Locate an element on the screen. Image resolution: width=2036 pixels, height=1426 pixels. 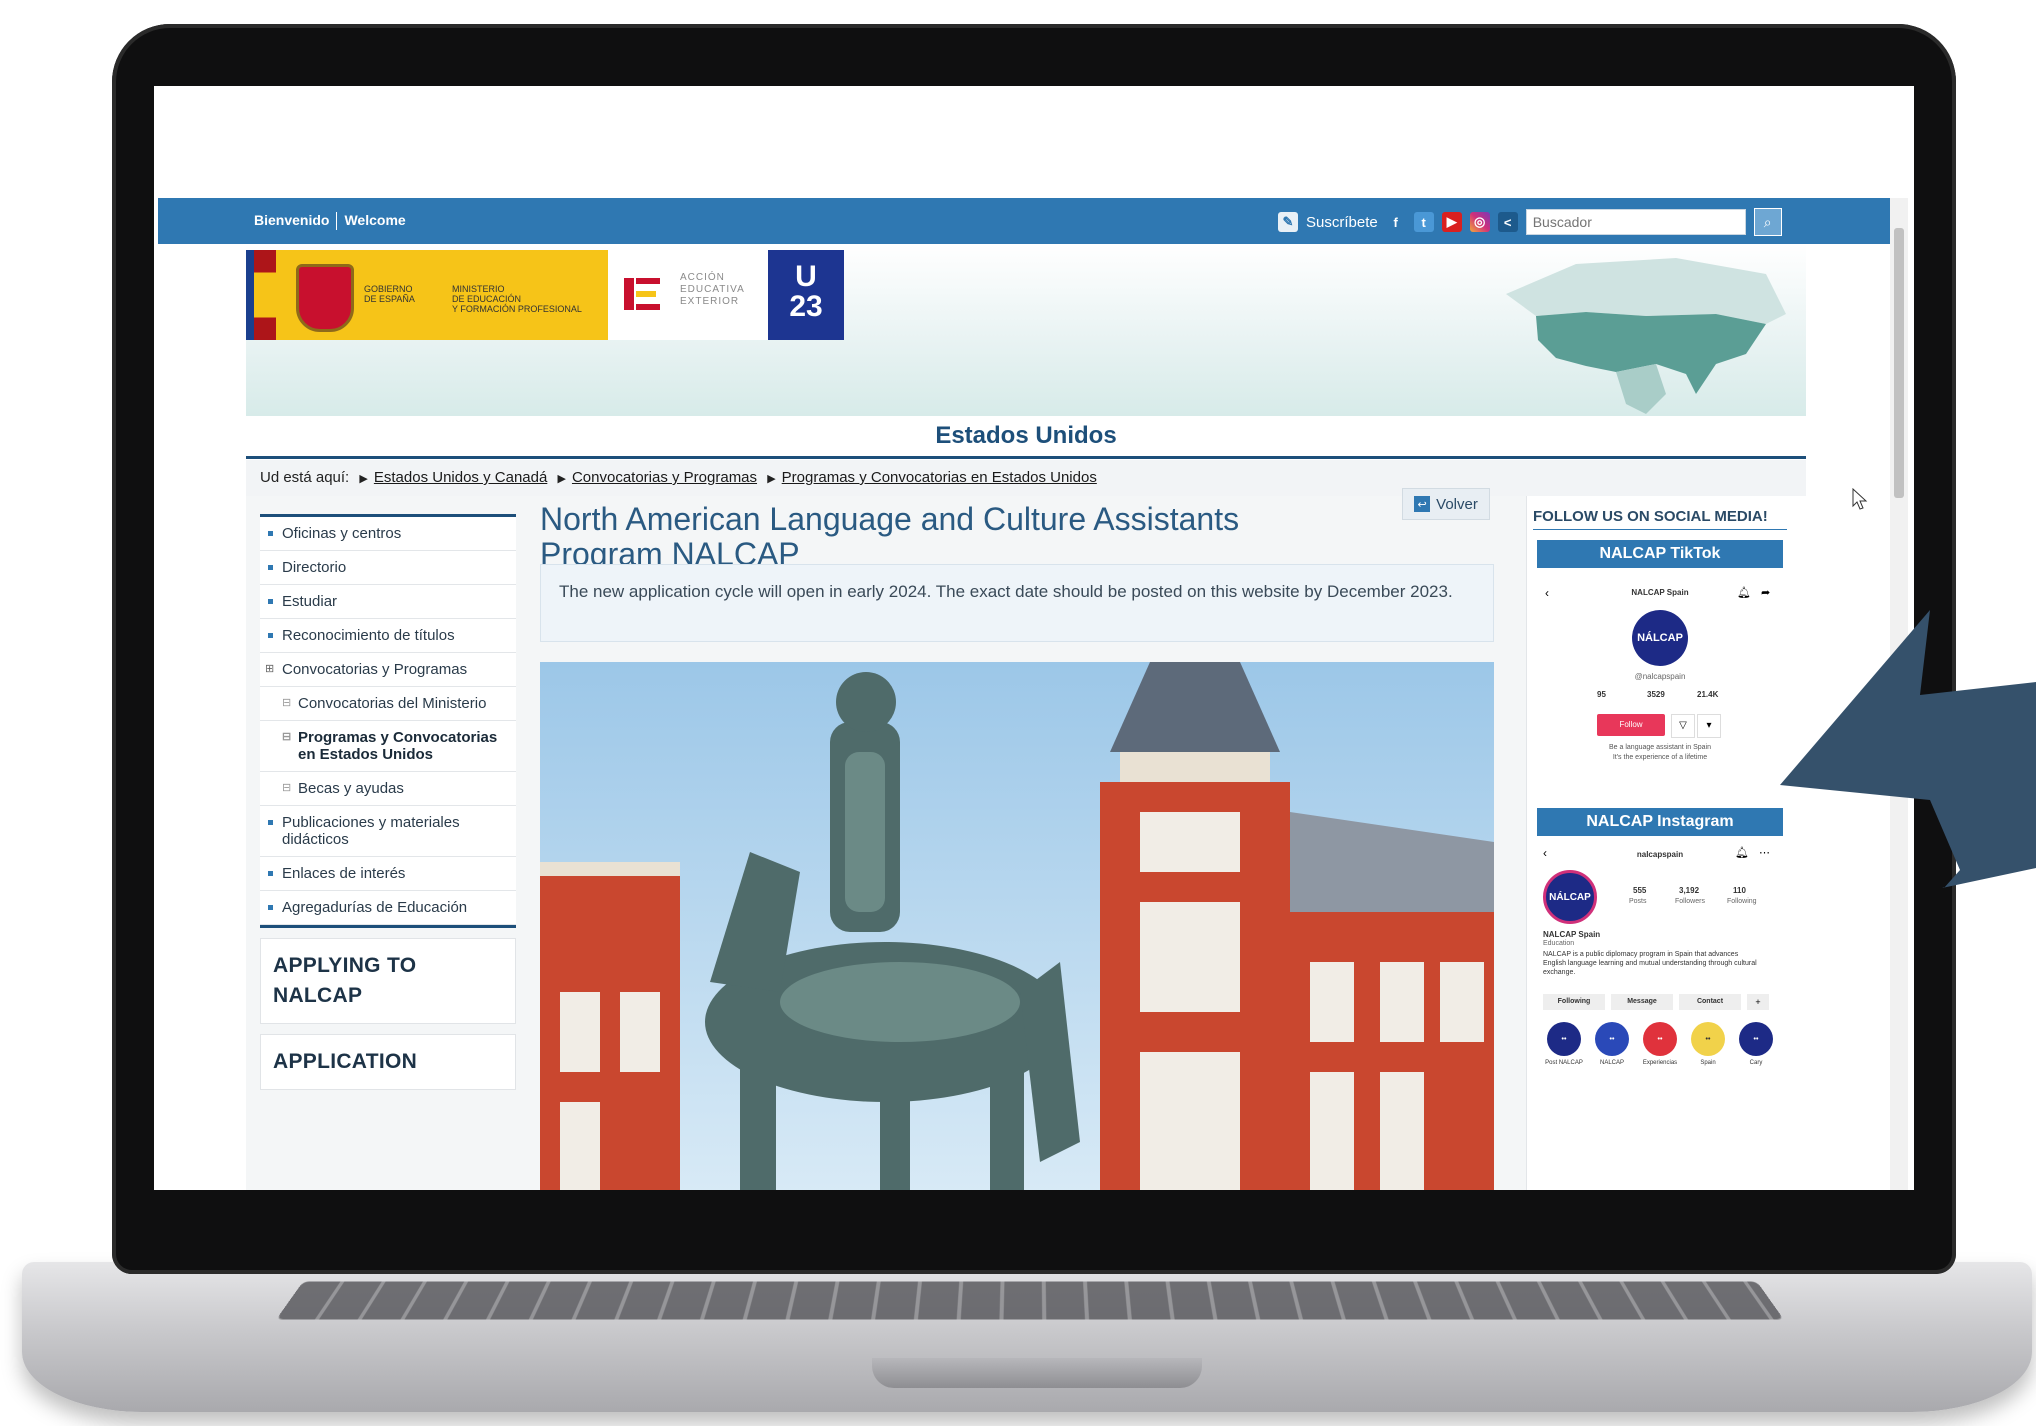
pointer-arrow-icon is located at coordinates (1908, 749).